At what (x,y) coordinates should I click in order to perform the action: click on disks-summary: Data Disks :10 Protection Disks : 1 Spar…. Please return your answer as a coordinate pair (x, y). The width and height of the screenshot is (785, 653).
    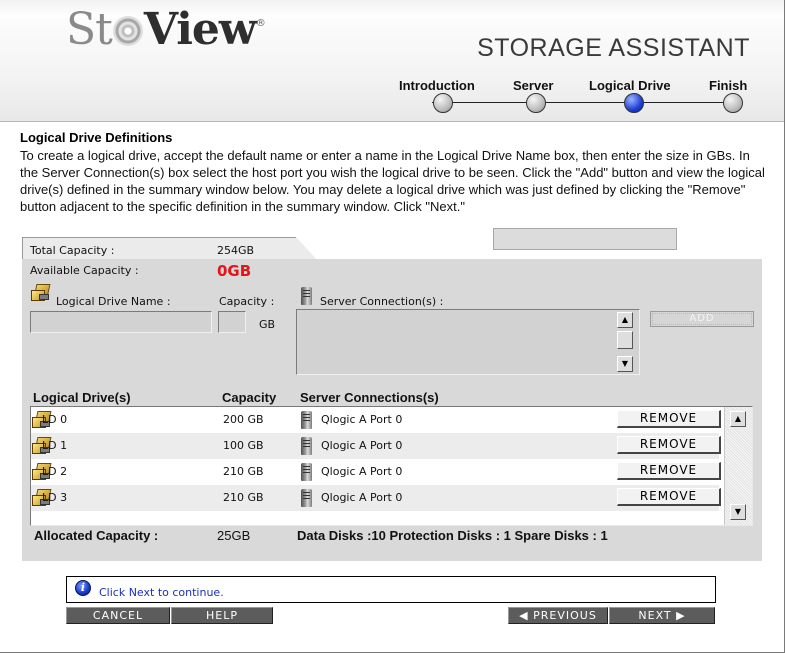
    Looking at the image, I should click on (452, 535).